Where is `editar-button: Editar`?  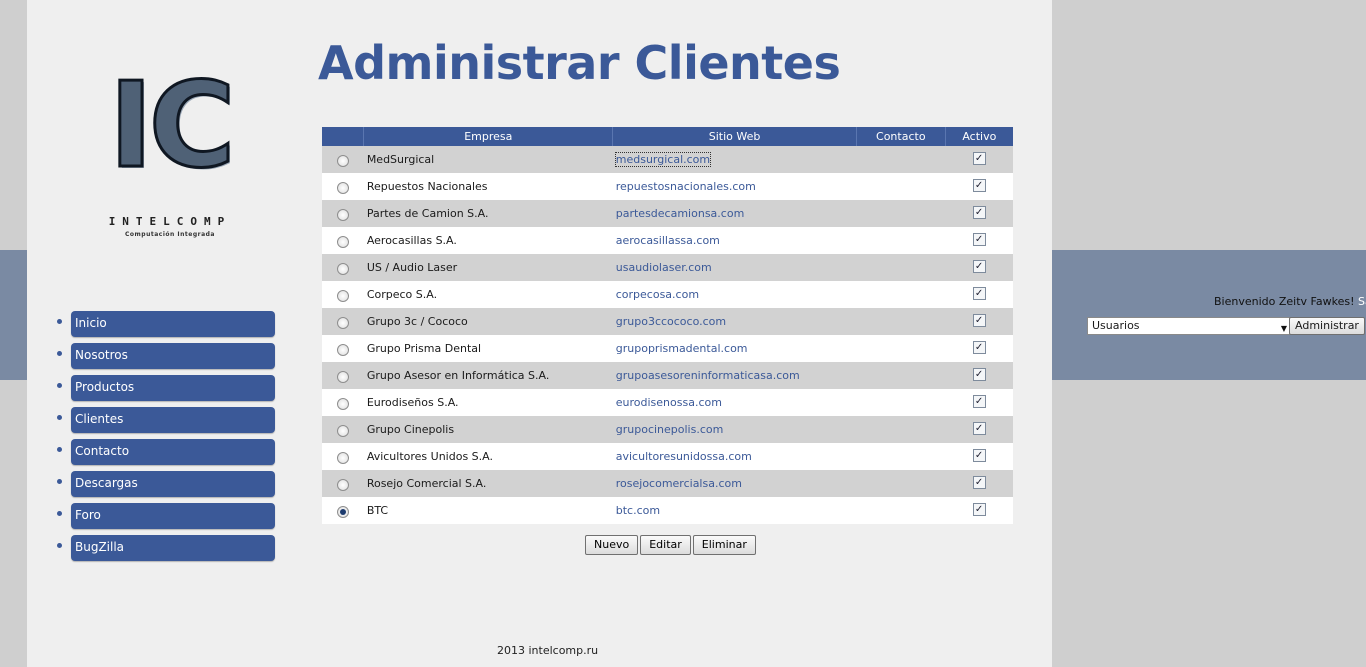
editar-button: Editar is located at coordinates (665, 545).